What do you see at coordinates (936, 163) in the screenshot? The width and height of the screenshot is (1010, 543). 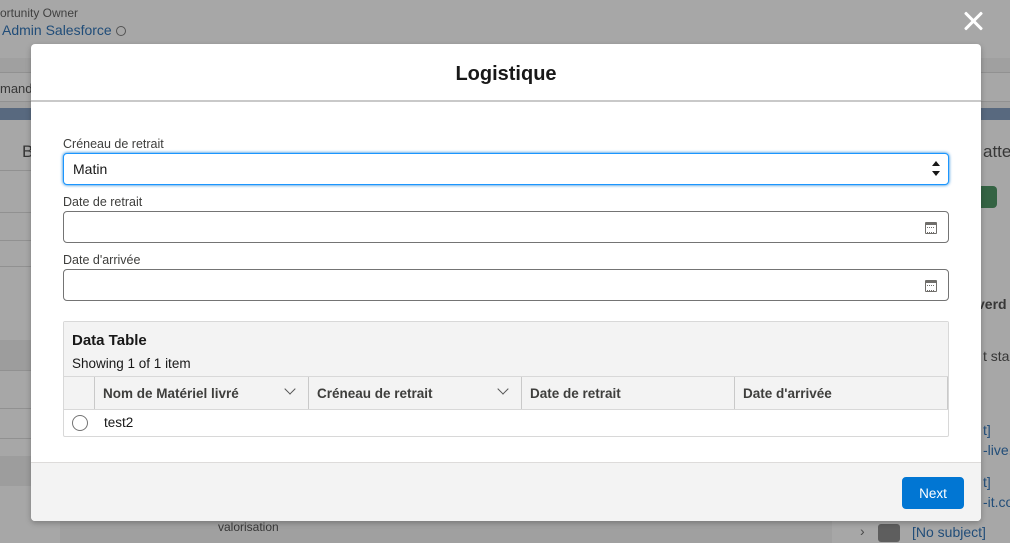 I see `arrow-up-icon` at bounding box center [936, 163].